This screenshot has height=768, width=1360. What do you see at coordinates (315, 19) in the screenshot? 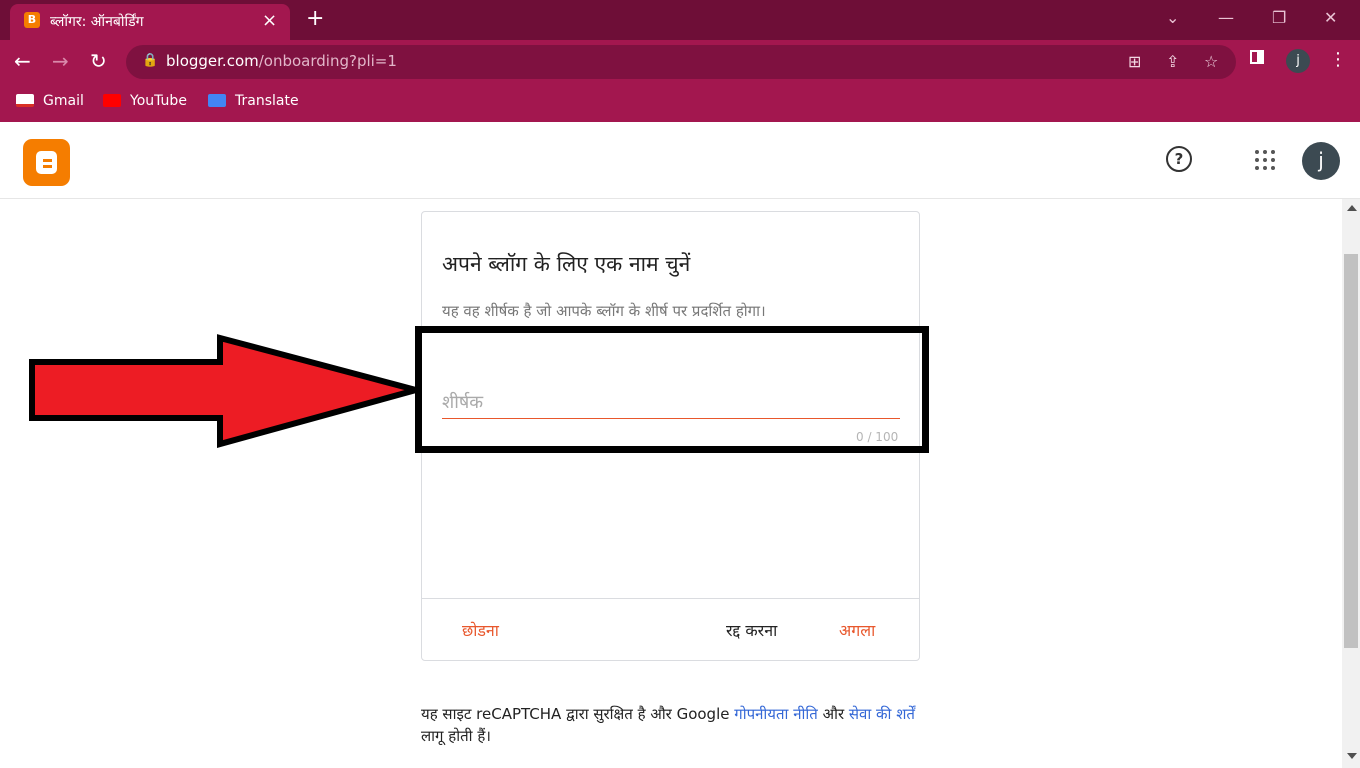
I see `new-tab-icon: +` at bounding box center [315, 19].